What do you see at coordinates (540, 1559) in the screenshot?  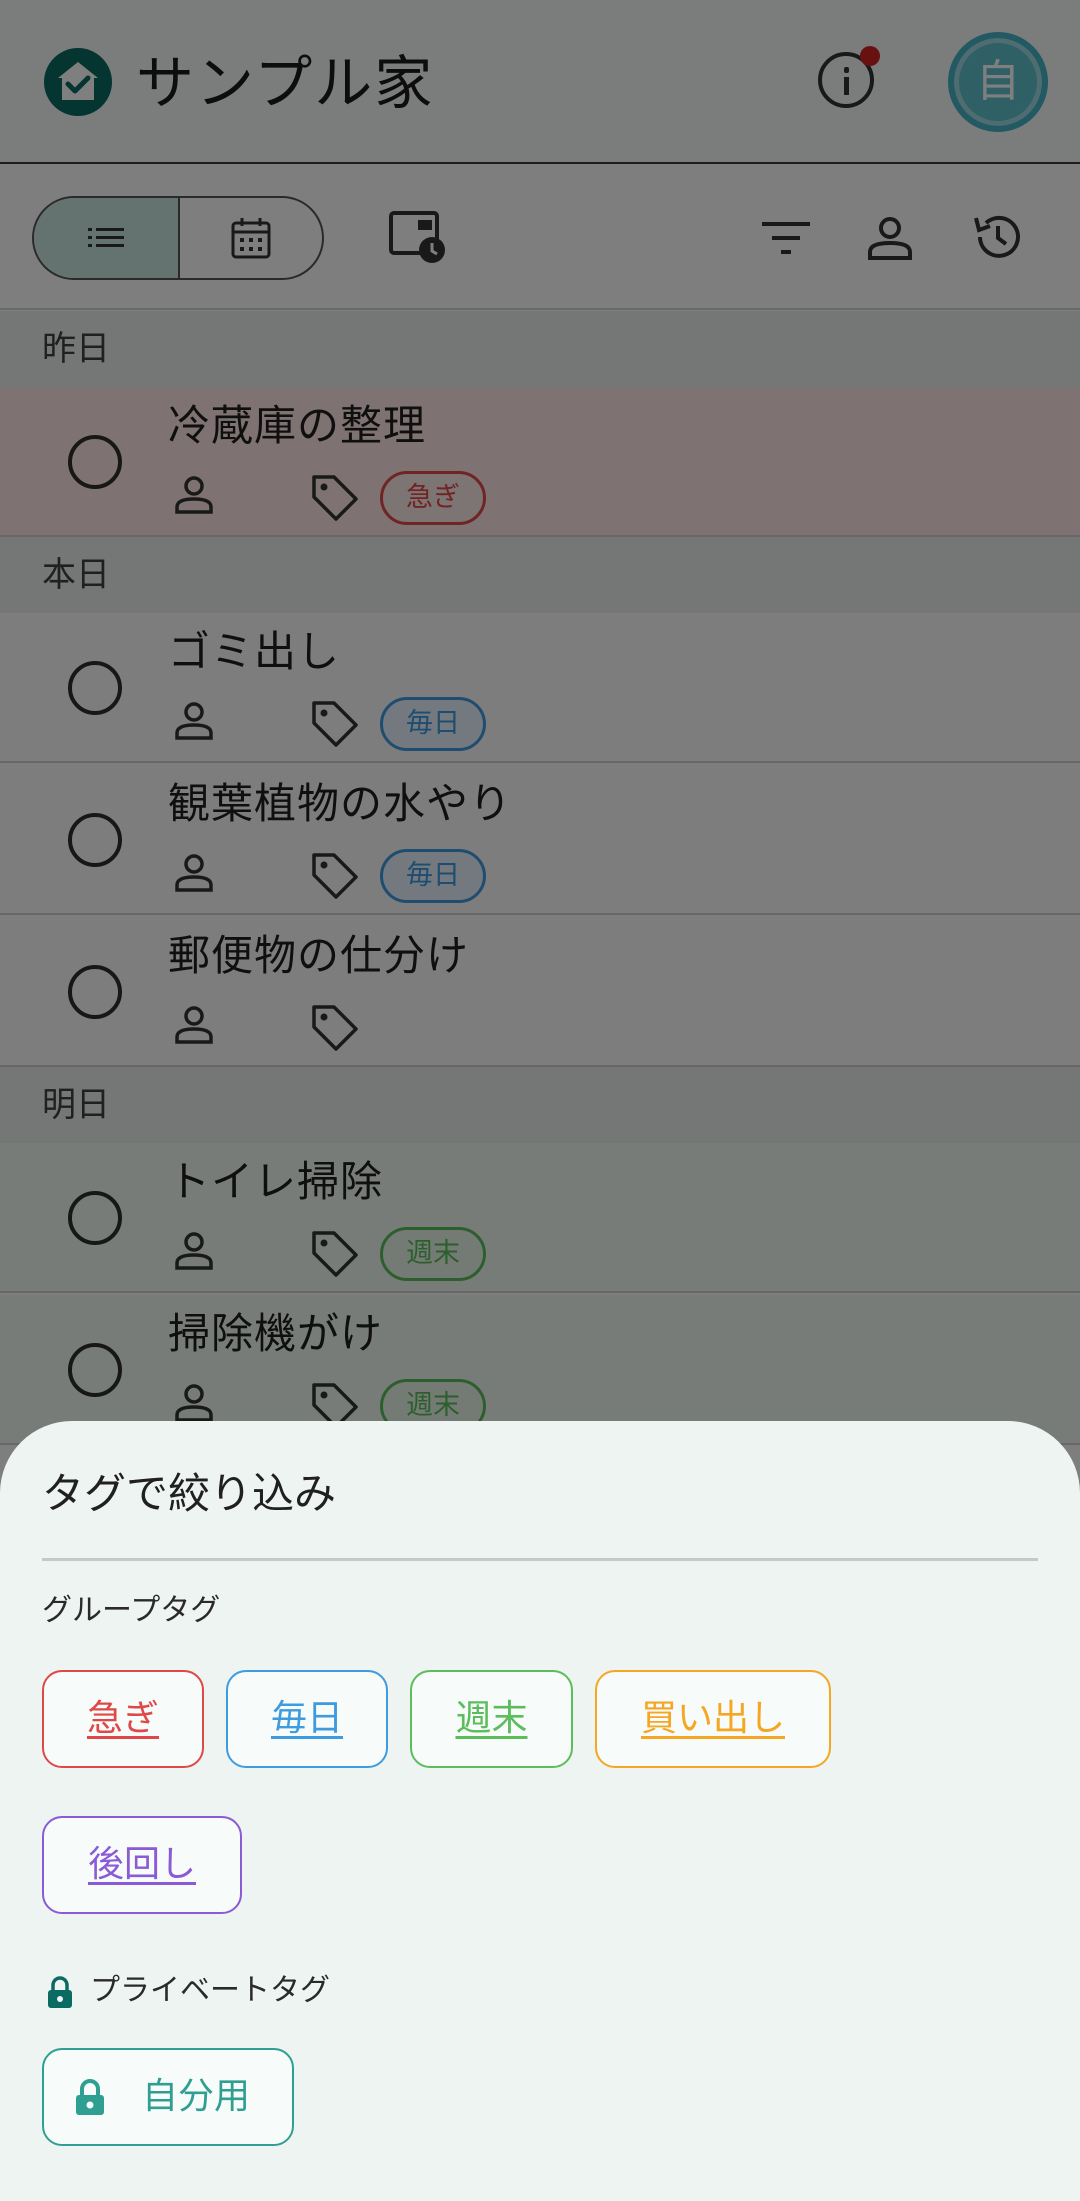 I see `divider` at bounding box center [540, 1559].